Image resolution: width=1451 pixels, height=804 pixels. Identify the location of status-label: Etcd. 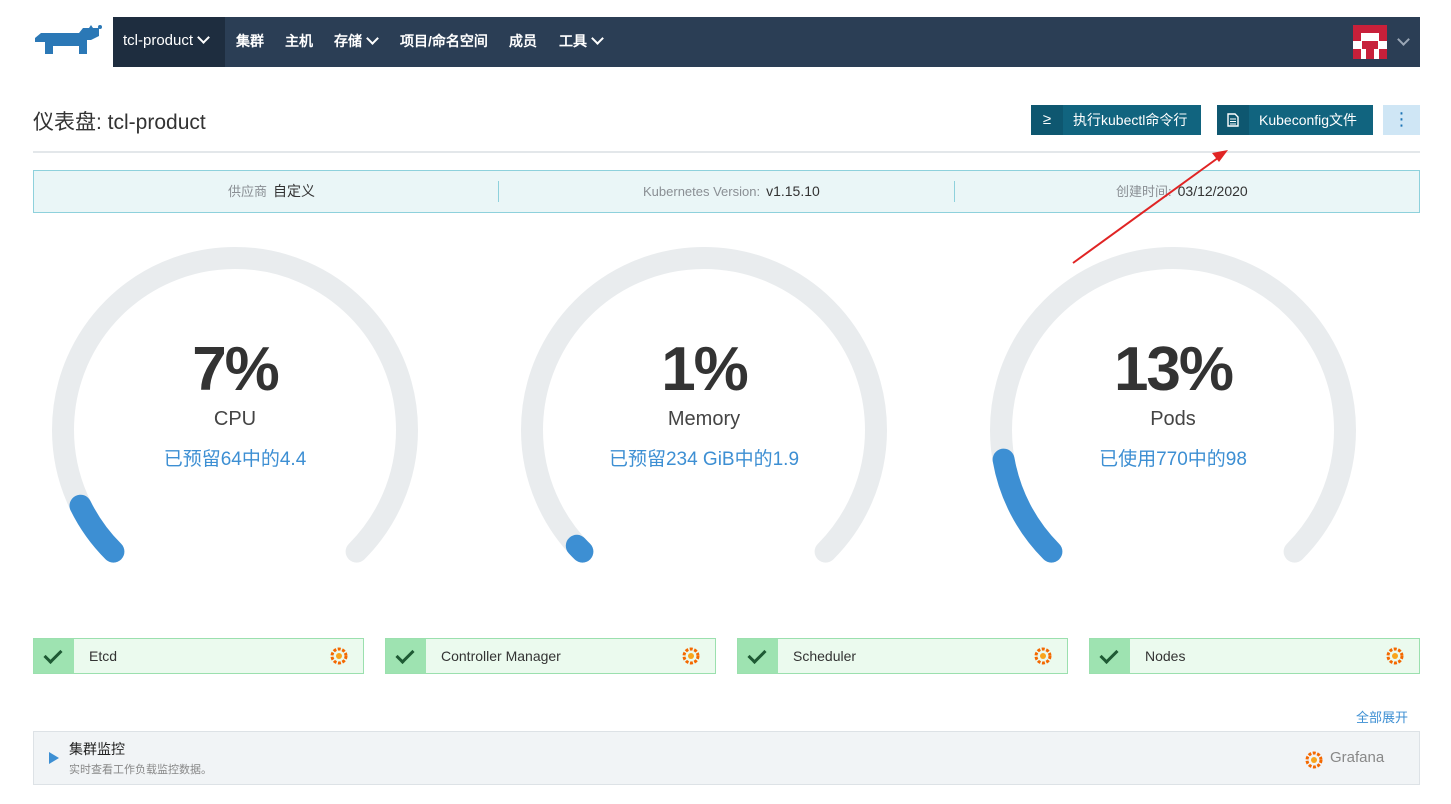
(103, 656).